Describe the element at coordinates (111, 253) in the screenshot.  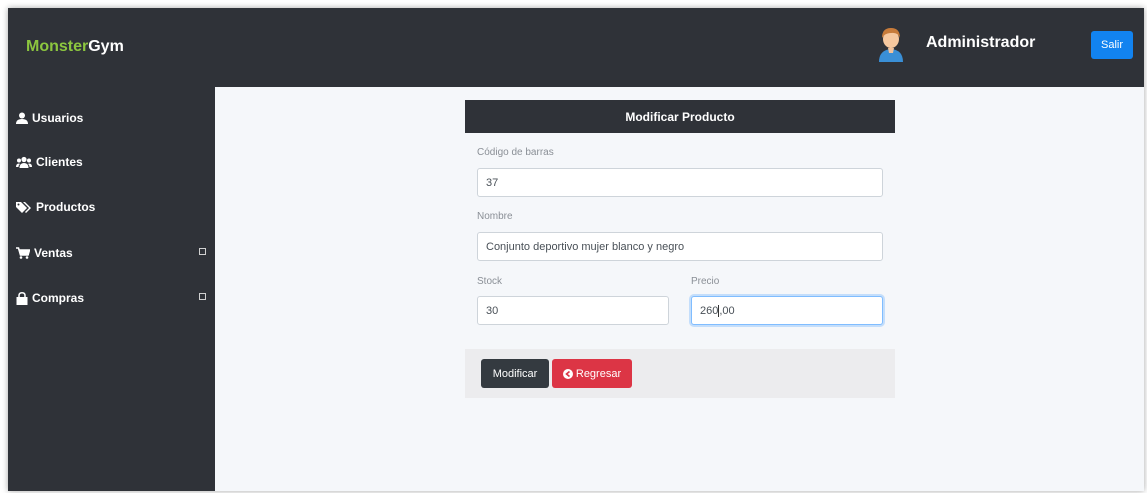
I see `sidebar-item-ventas: Ventas` at that location.